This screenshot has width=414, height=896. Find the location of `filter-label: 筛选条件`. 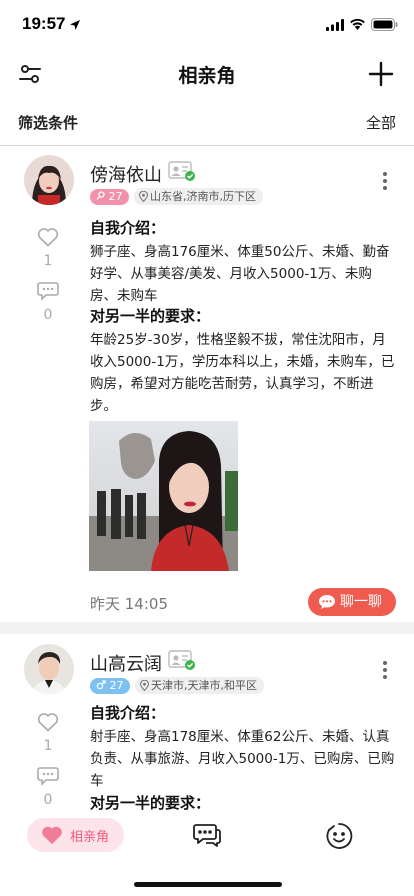

filter-label: 筛选条件 is located at coordinates (48, 123).